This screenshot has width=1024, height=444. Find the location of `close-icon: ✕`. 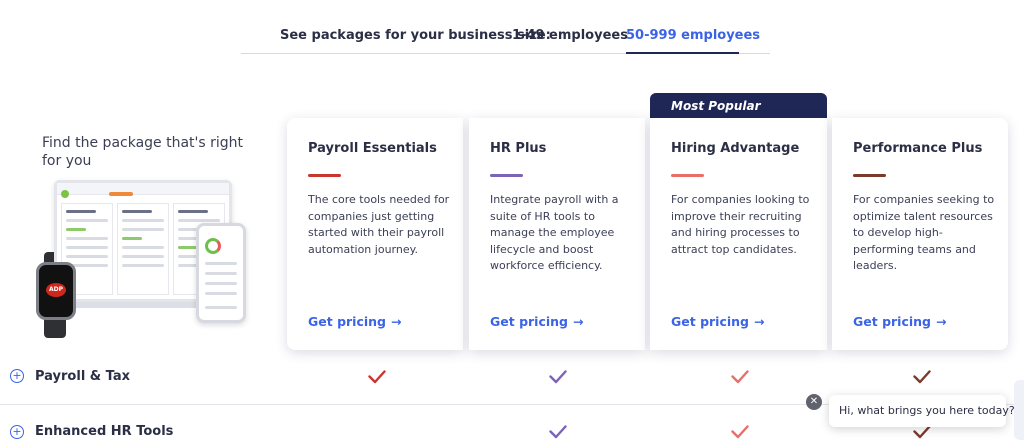

close-icon: ✕ is located at coordinates (814, 402).